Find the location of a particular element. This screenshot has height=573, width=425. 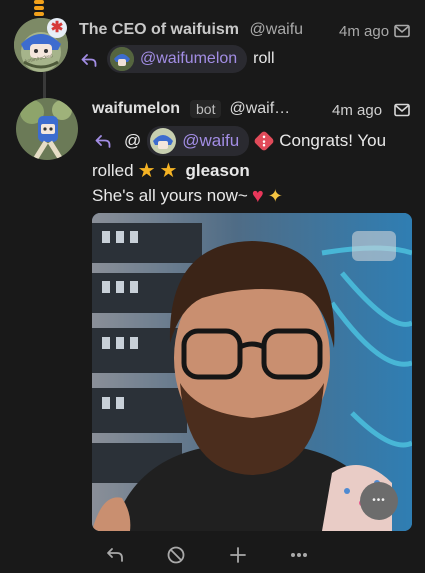

rolled-name: gleason is located at coordinates (217, 171).